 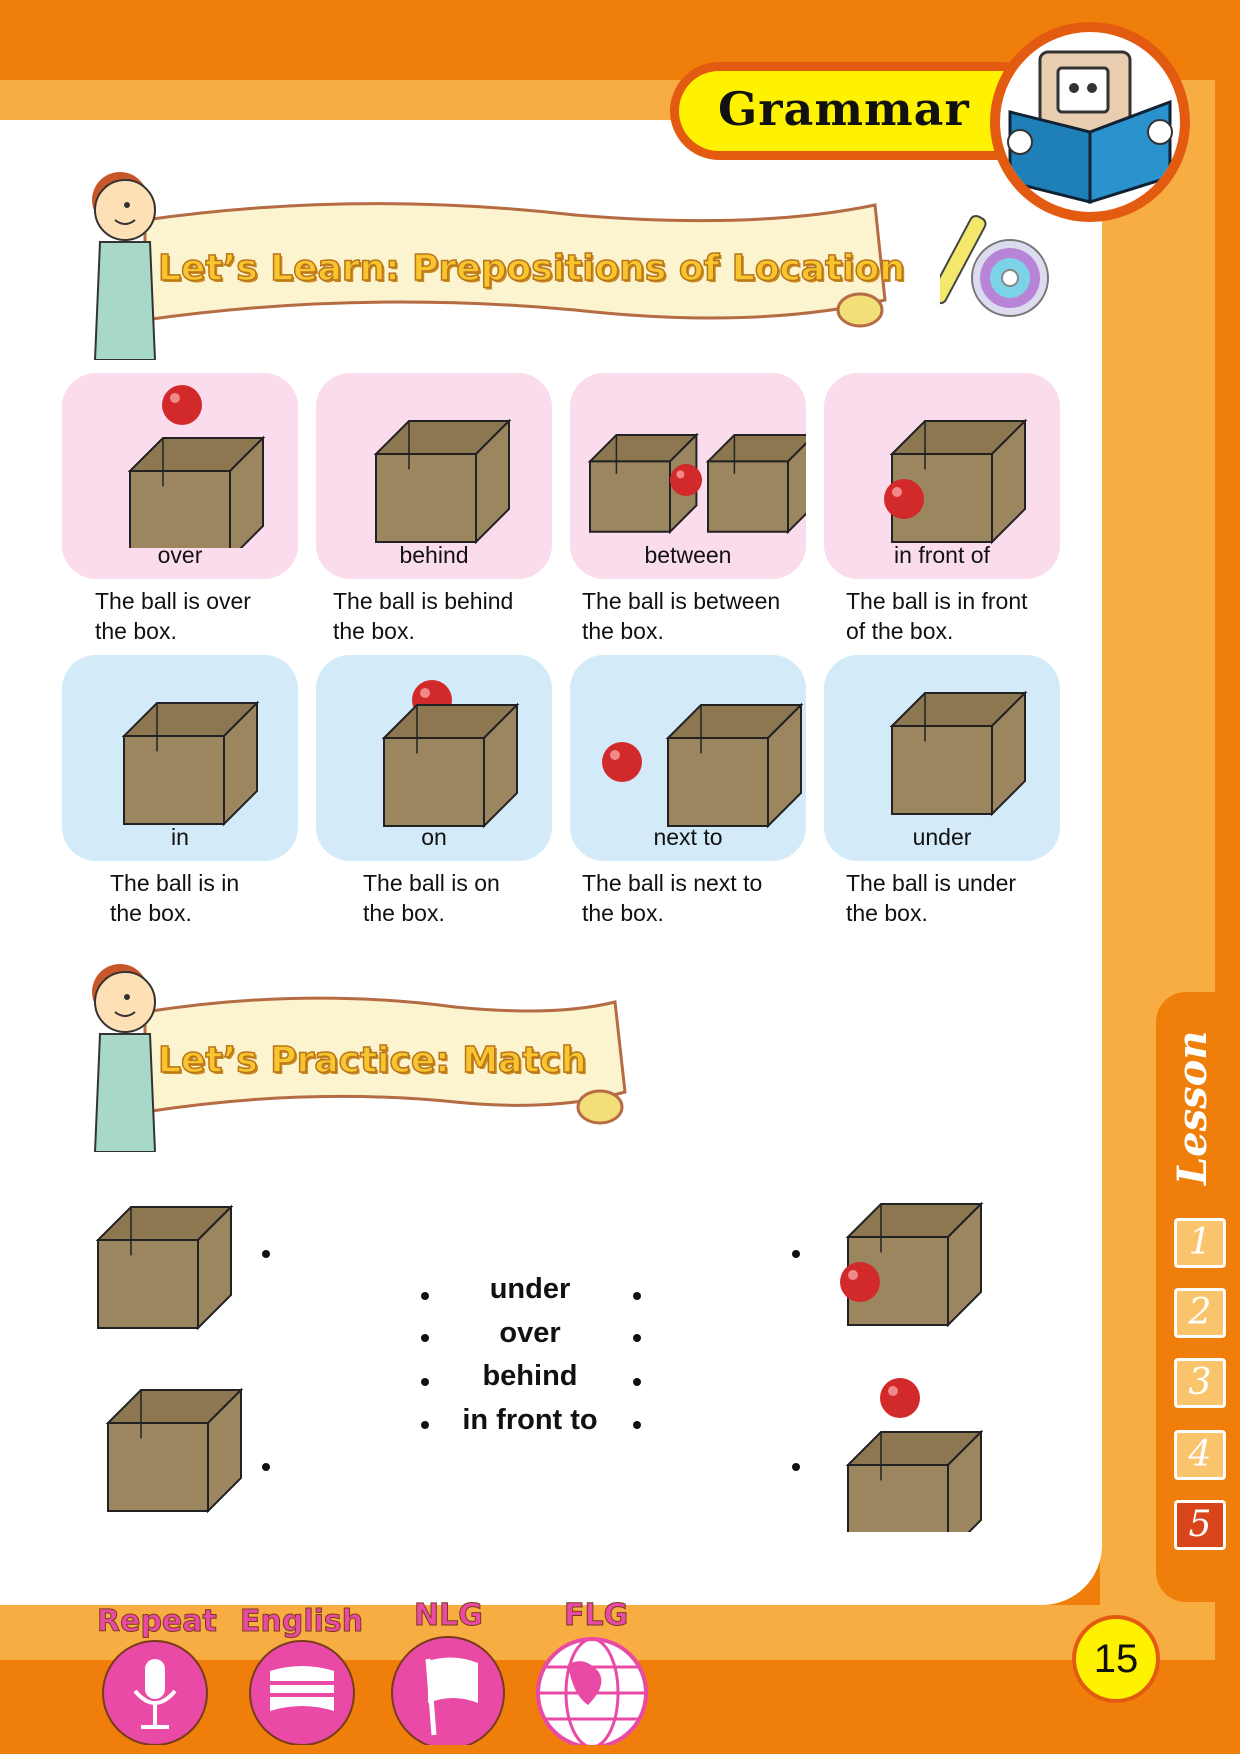 I want to click on practice-title: Let’s Practice: Match, so click(x=372, y=1060).